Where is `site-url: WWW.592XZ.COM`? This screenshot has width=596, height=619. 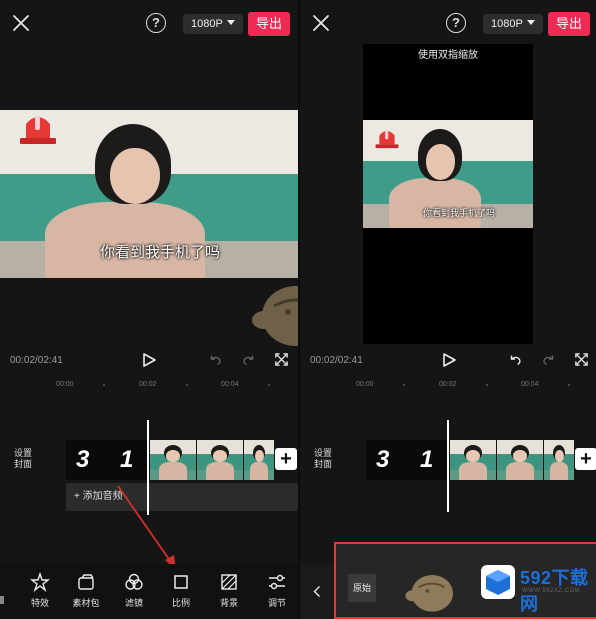 site-url: WWW.592XZ.COM is located at coordinates (551, 591).